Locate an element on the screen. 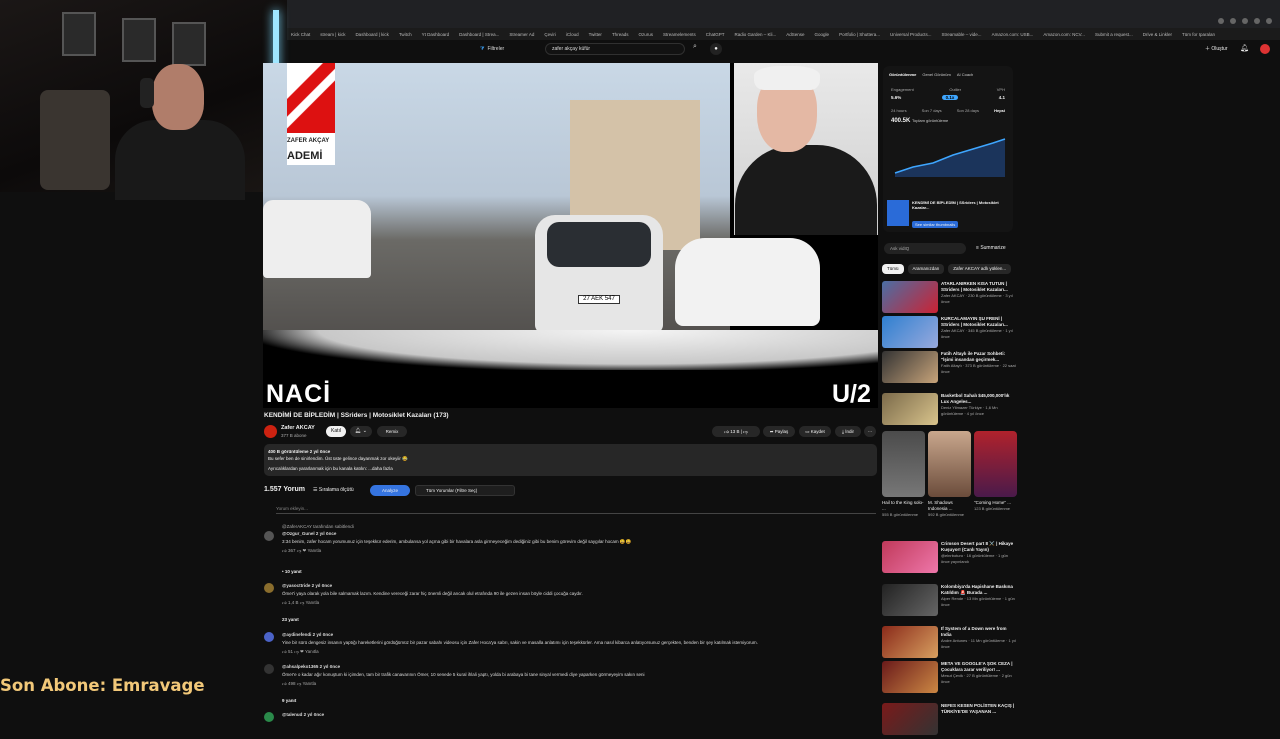 The height and width of the screenshot is (739, 1280). range-tab: Hepsi is located at coordinates (999, 110).